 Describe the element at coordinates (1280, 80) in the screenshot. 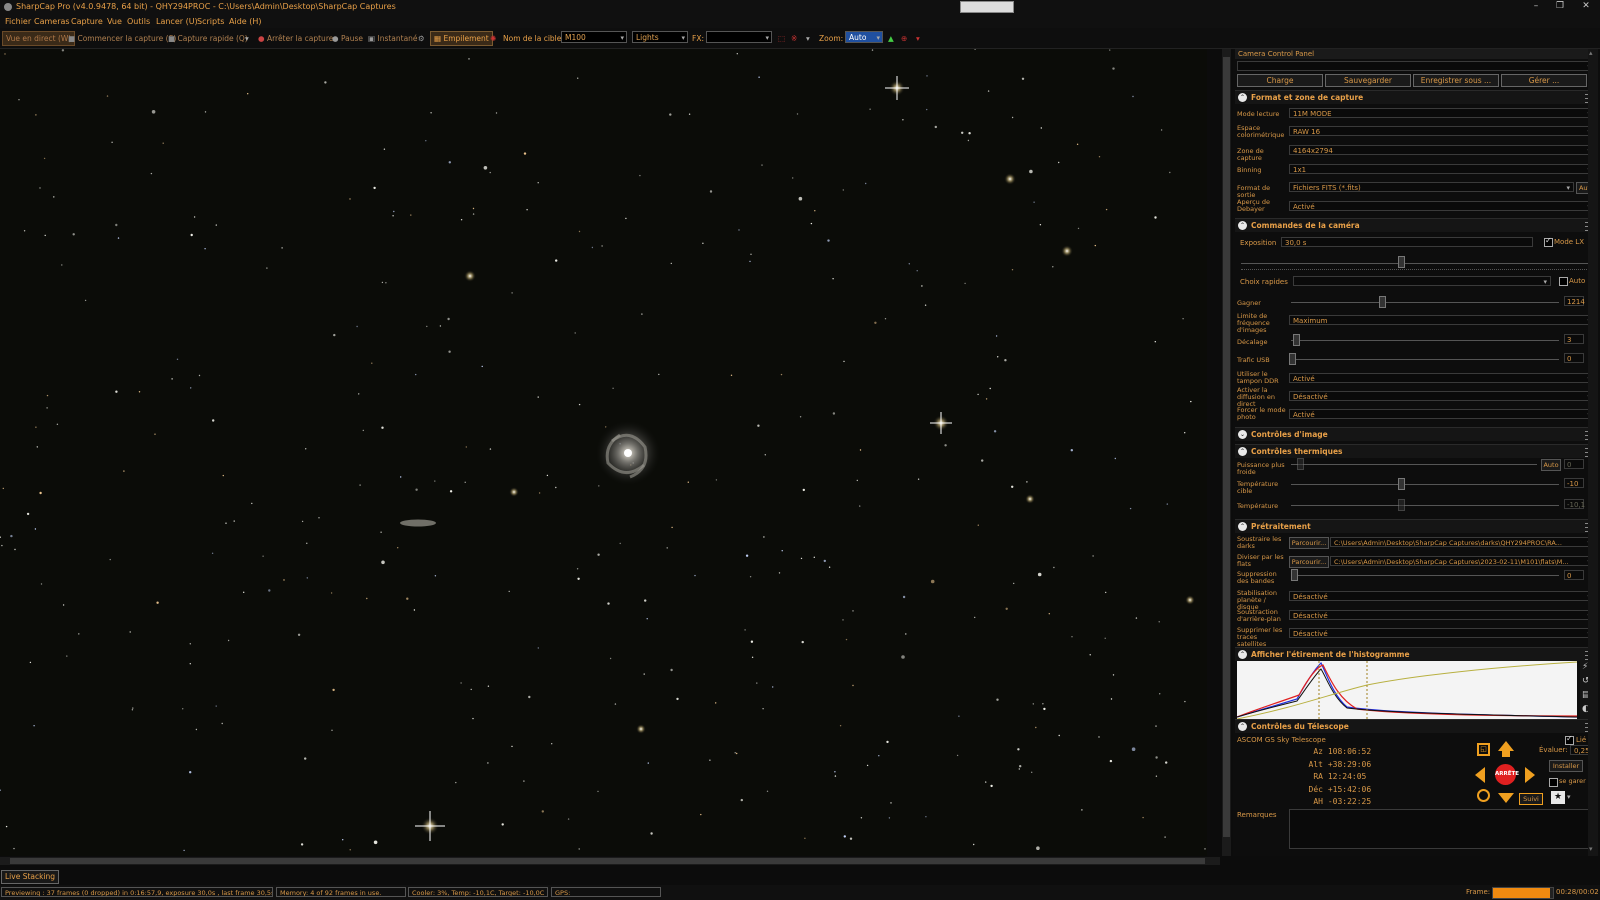

I see `load-button: Charge` at that location.